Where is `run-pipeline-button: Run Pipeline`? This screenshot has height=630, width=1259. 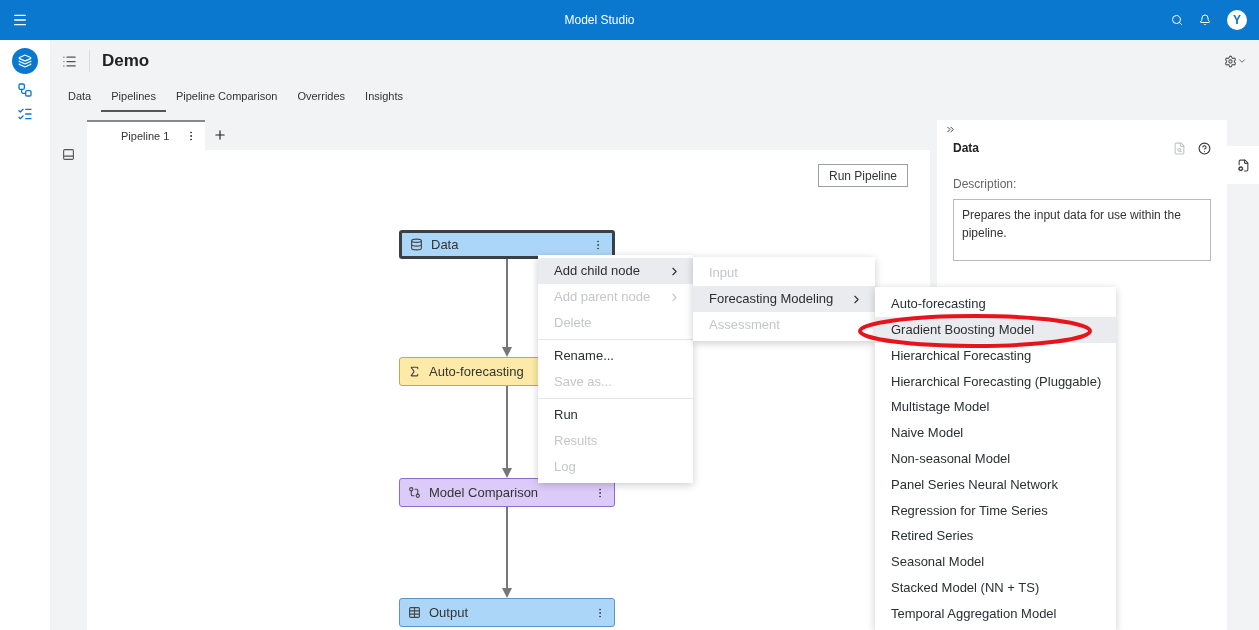 run-pipeline-button: Run Pipeline is located at coordinates (863, 175).